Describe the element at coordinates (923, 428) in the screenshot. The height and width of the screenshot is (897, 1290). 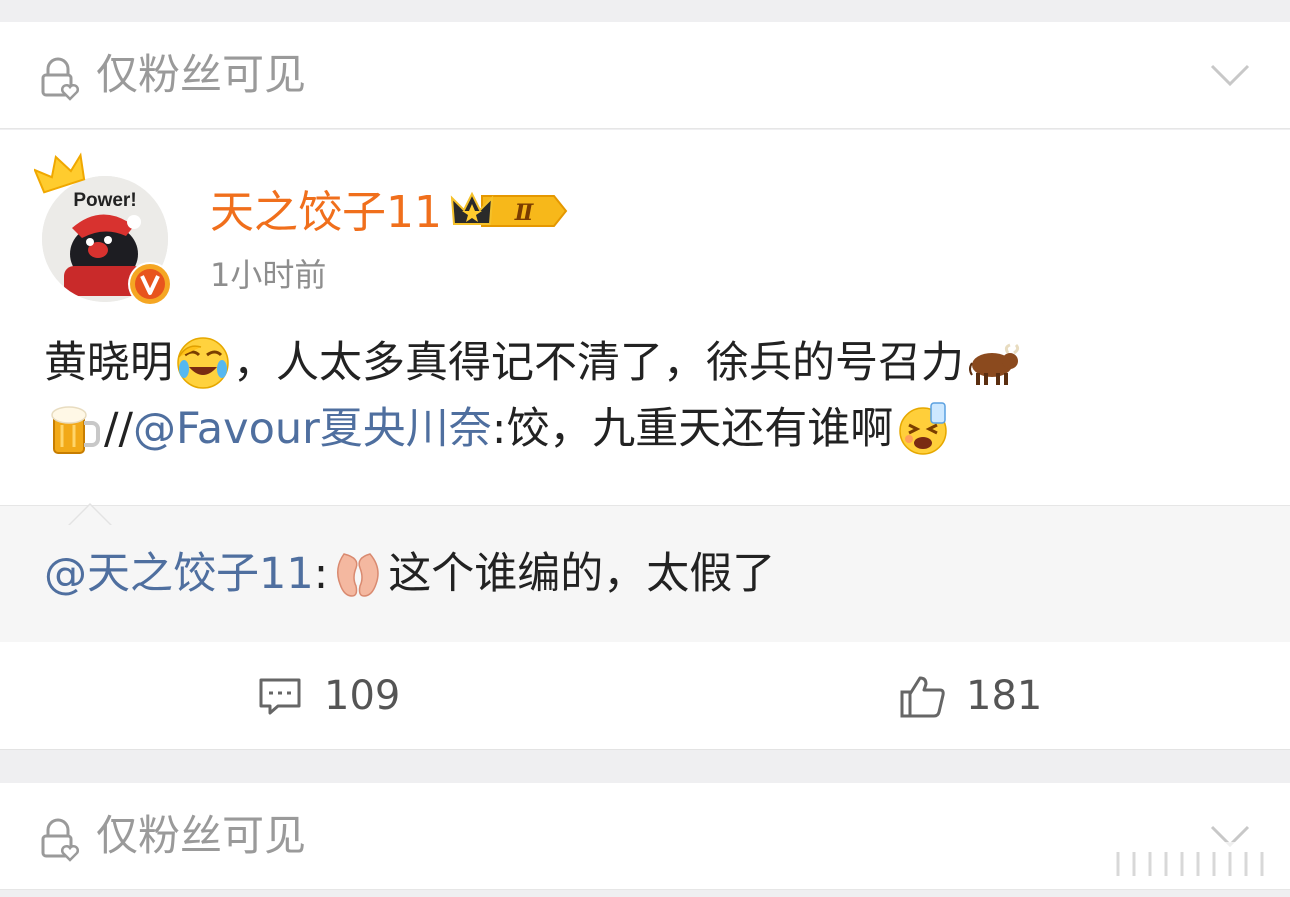
I see `drunk-emoji-icon` at that location.